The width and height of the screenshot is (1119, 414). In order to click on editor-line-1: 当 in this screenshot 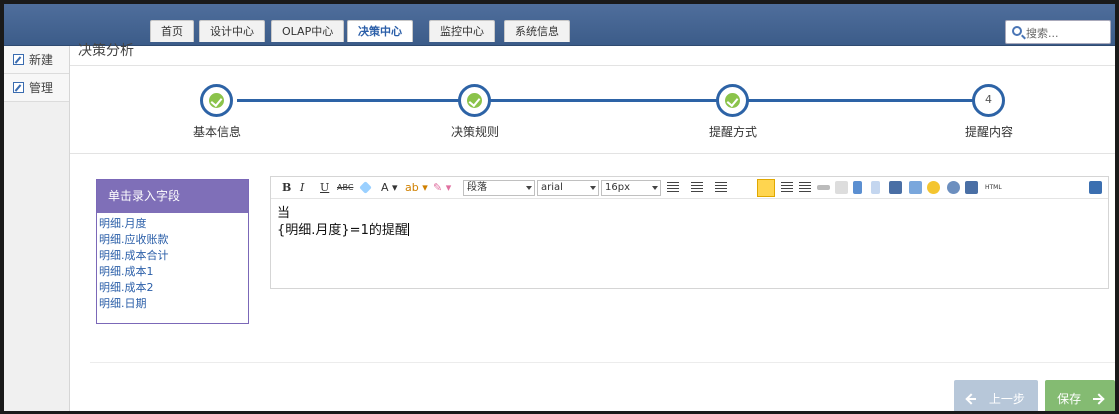, I will do `click(284, 213)`.